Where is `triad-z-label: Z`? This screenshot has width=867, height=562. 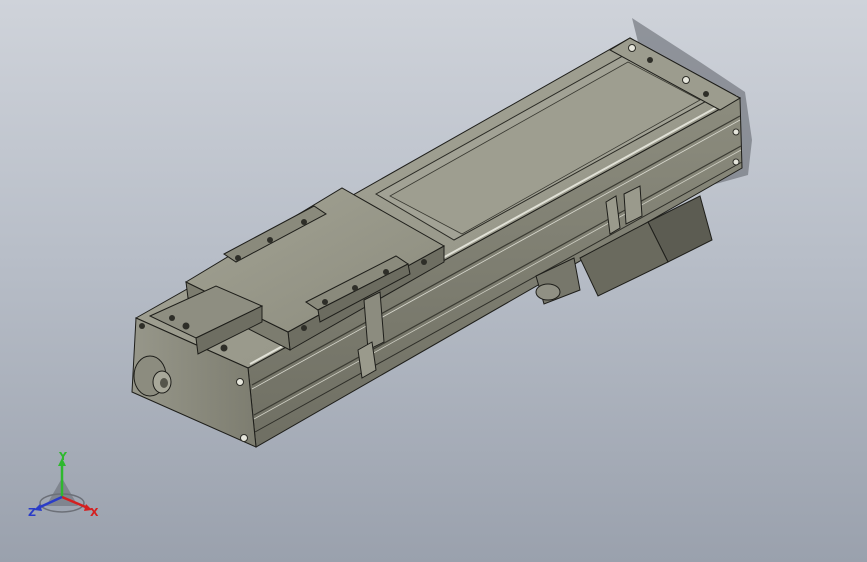
triad-z-label: Z is located at coordinates (32, 512).